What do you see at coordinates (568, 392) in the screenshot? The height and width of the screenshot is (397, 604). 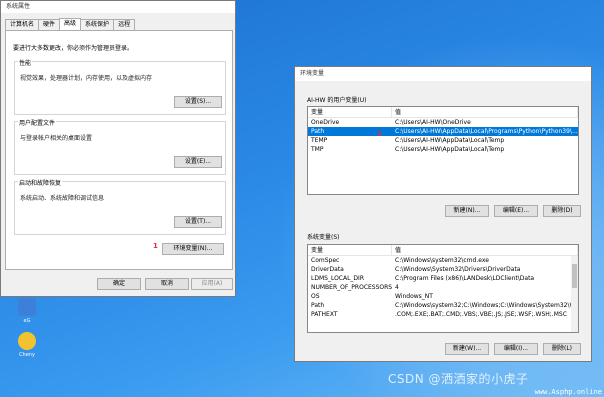 I see `site-watermark: www.Asphp.online` at bounding box center [568, 392].